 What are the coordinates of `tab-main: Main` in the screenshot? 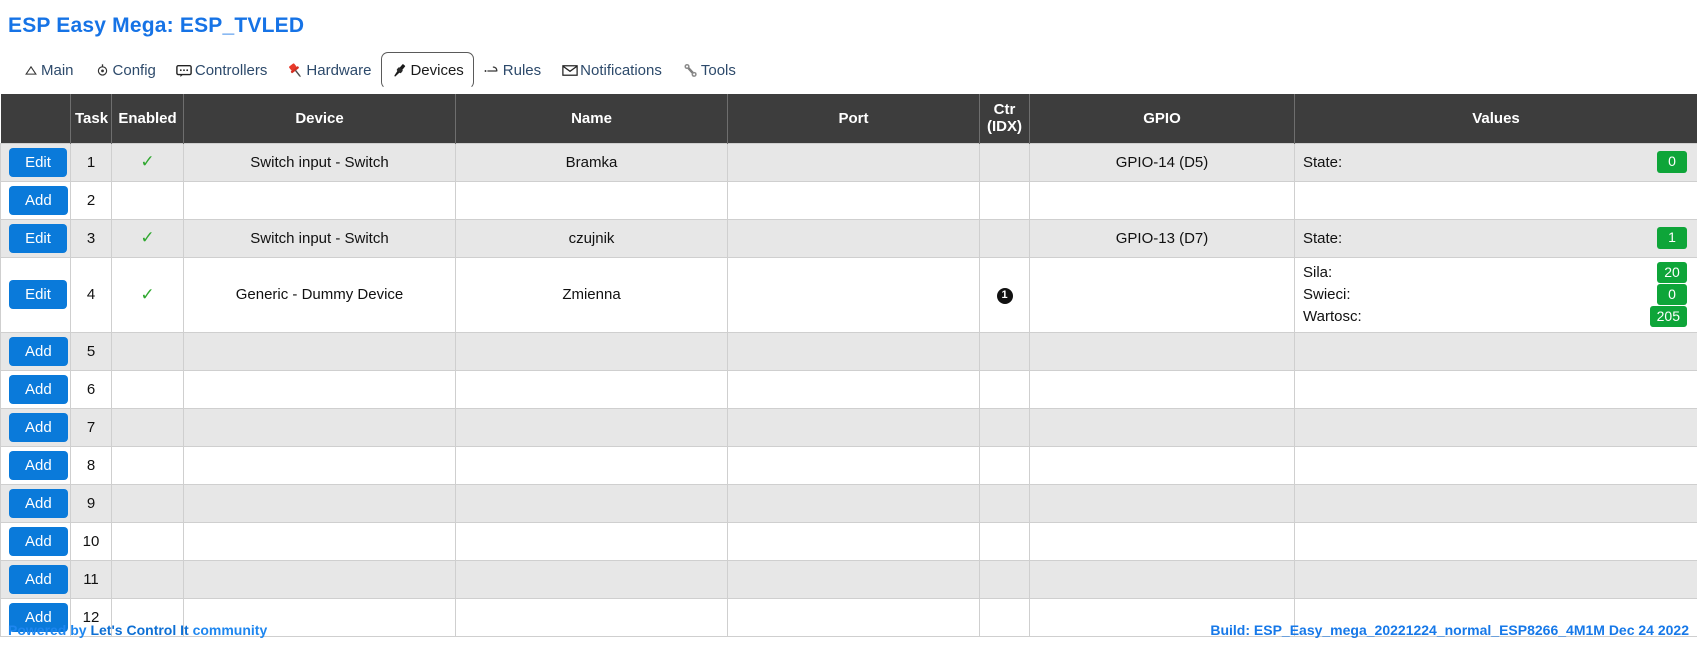 It's located at (48, 70).